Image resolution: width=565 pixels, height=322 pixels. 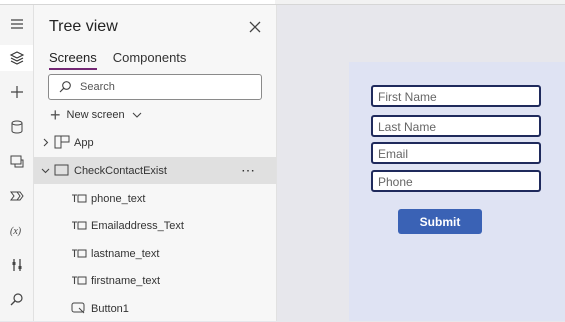 What do you see at coordinates (17, 127) in the screenshot?
I see `database-icon` at bounding box center [17, 127].